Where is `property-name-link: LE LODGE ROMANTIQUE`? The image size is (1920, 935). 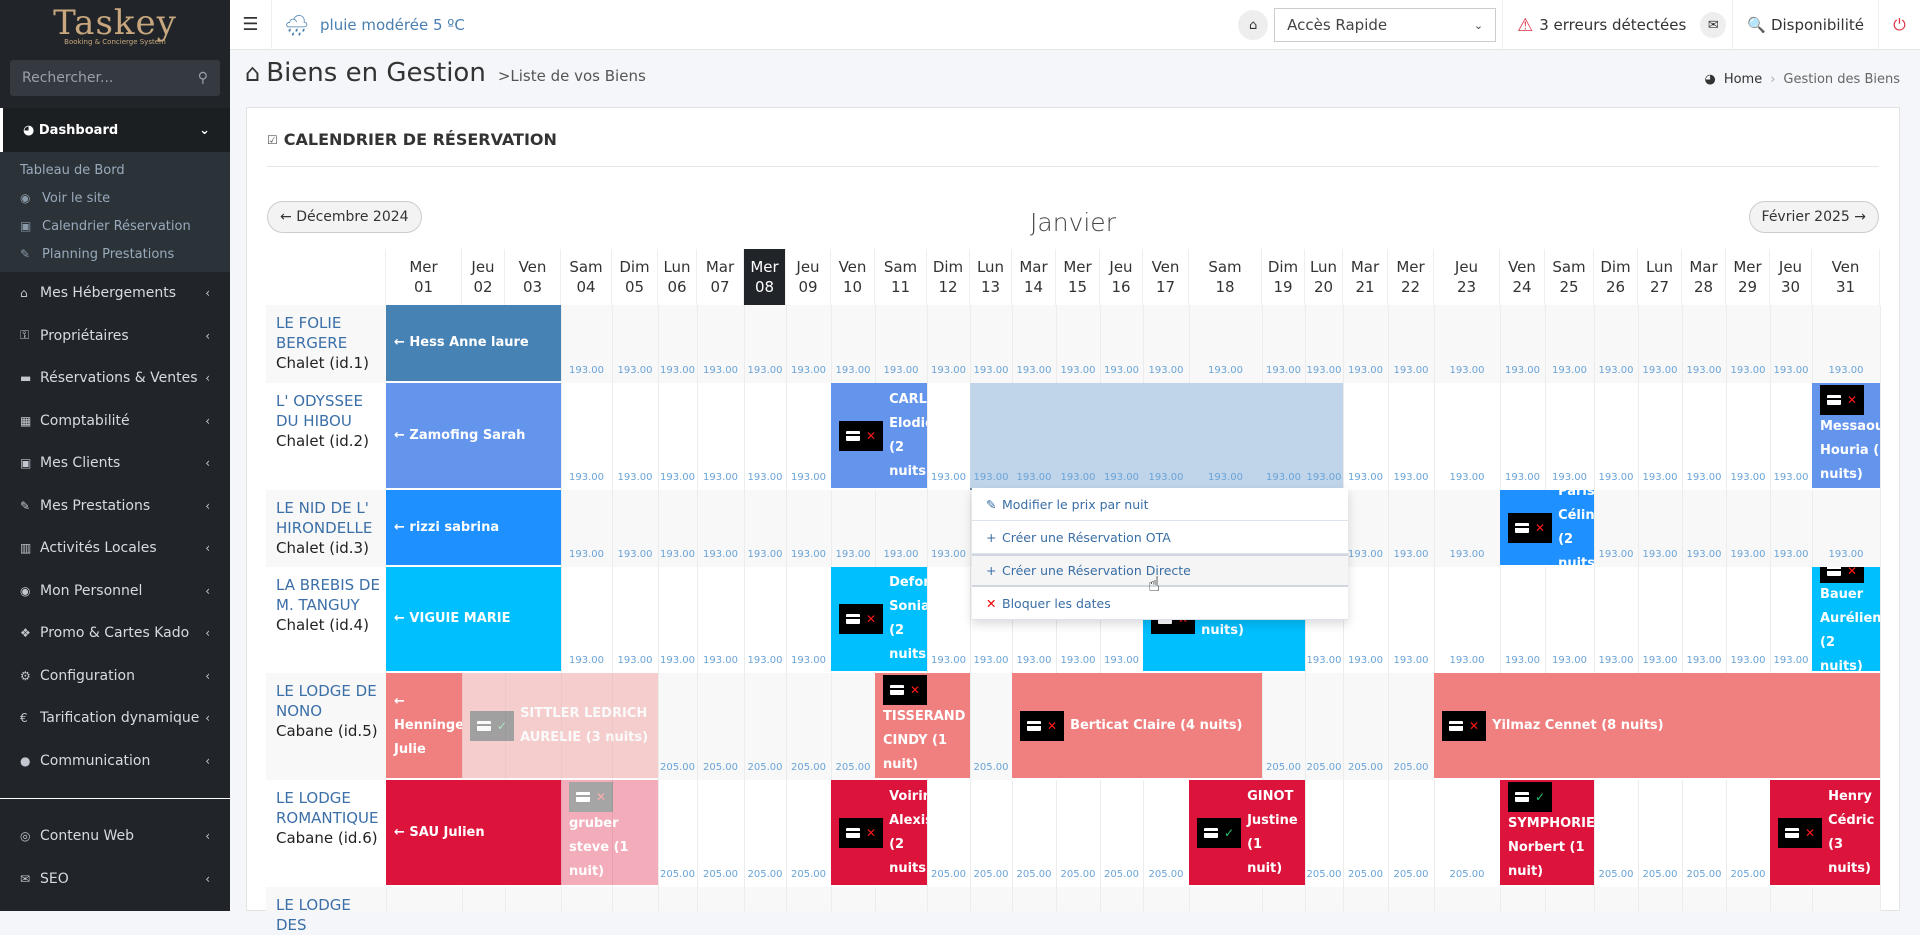
property-name-link: LE LODGE ROMANTIQUE is located at coordinates (328, 808).